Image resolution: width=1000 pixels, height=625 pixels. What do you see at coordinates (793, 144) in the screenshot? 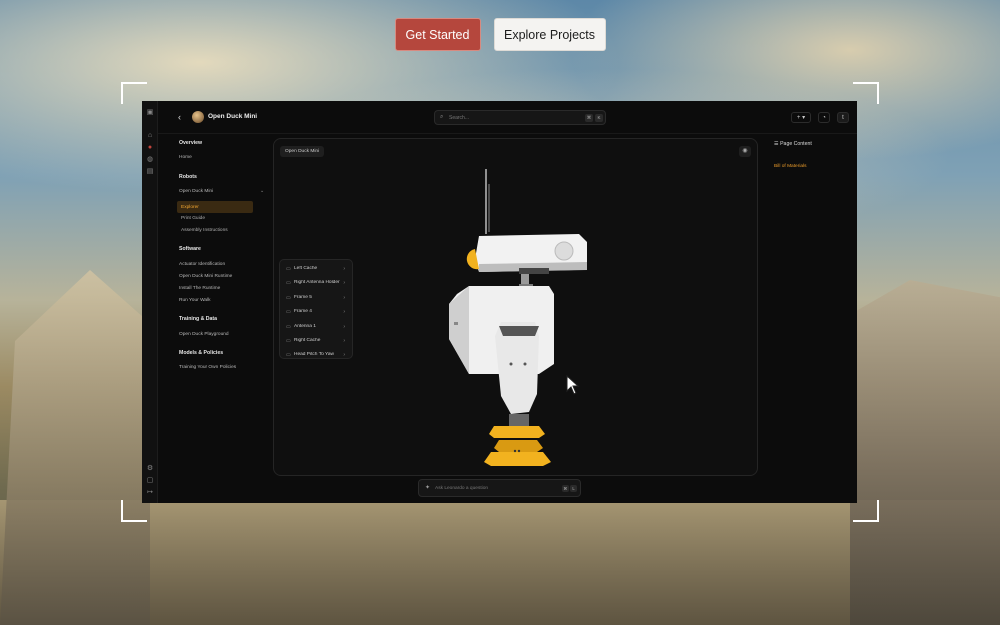
I see `page-content-title: ☰ Page Content` at bounding box center [793, 144].